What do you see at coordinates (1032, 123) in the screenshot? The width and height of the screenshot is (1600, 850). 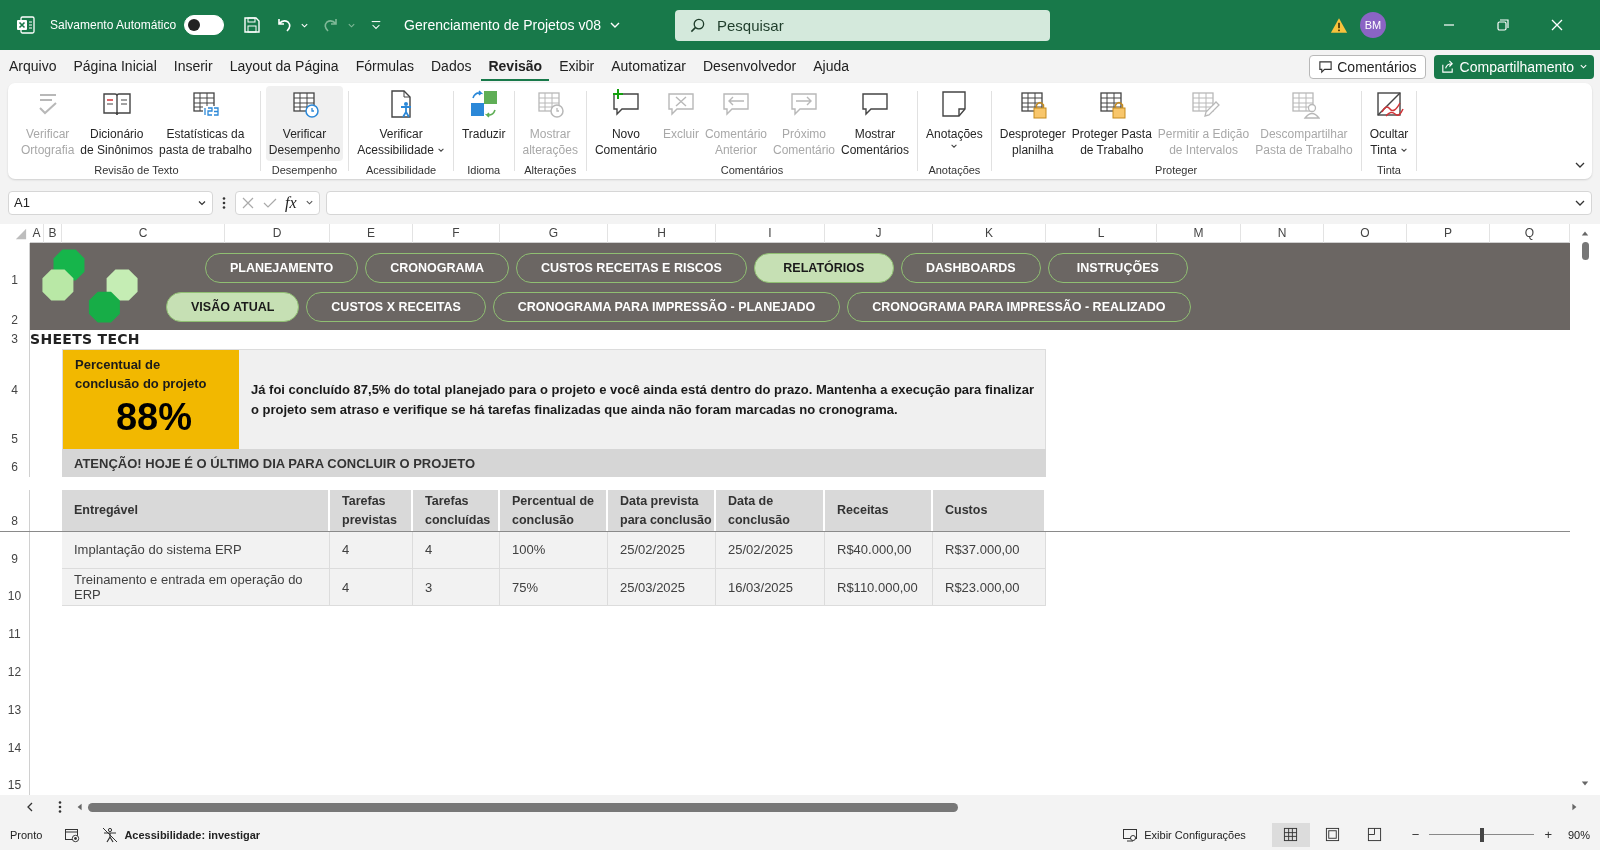 I see `ribbon-command: Desproteger planilha` at bounding box center [1032, 123].